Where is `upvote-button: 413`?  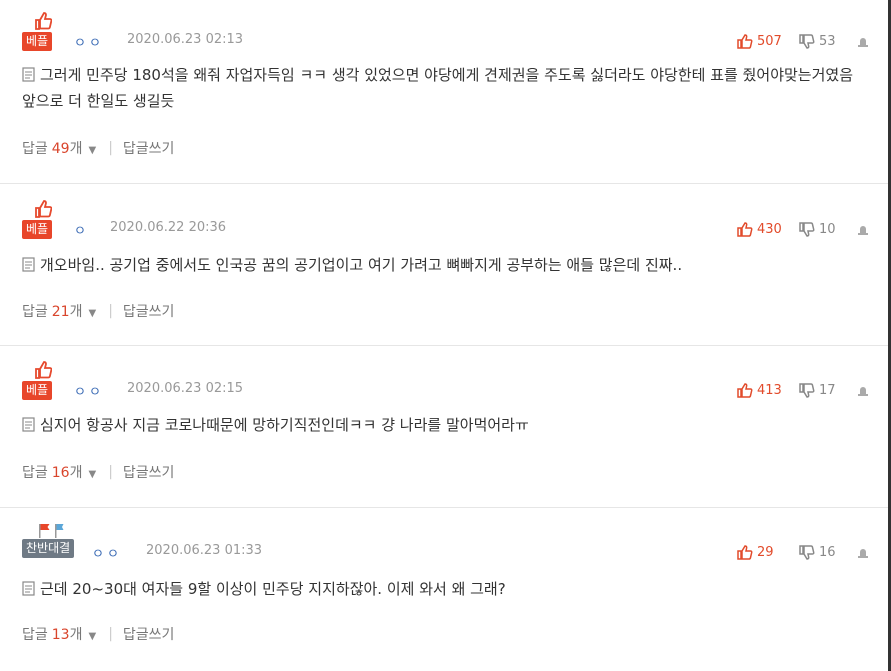
upvote-button: 413 is located at coordinates (768, 390).